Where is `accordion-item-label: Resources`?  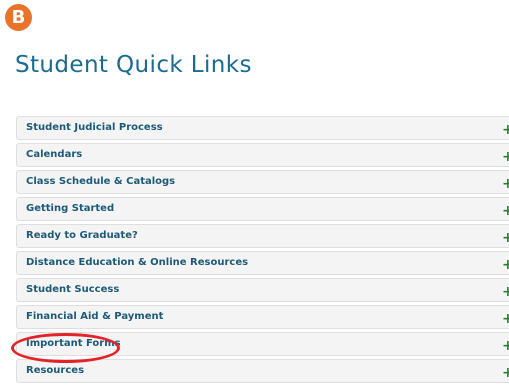
accordion-item-label: Resources is located at coordinates (55, 370).